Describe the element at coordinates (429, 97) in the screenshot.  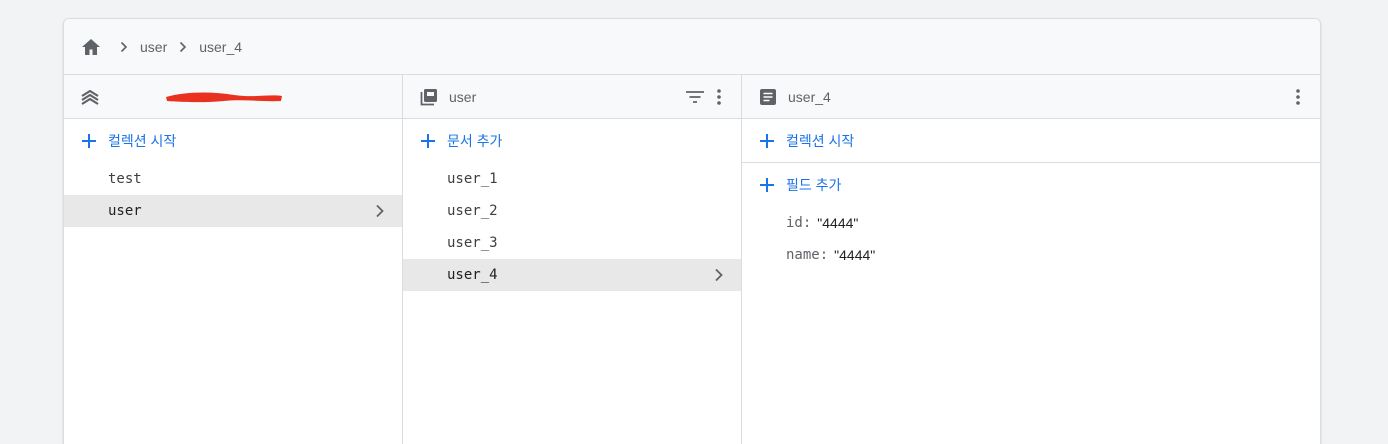
I see `collection-icon` at that location.